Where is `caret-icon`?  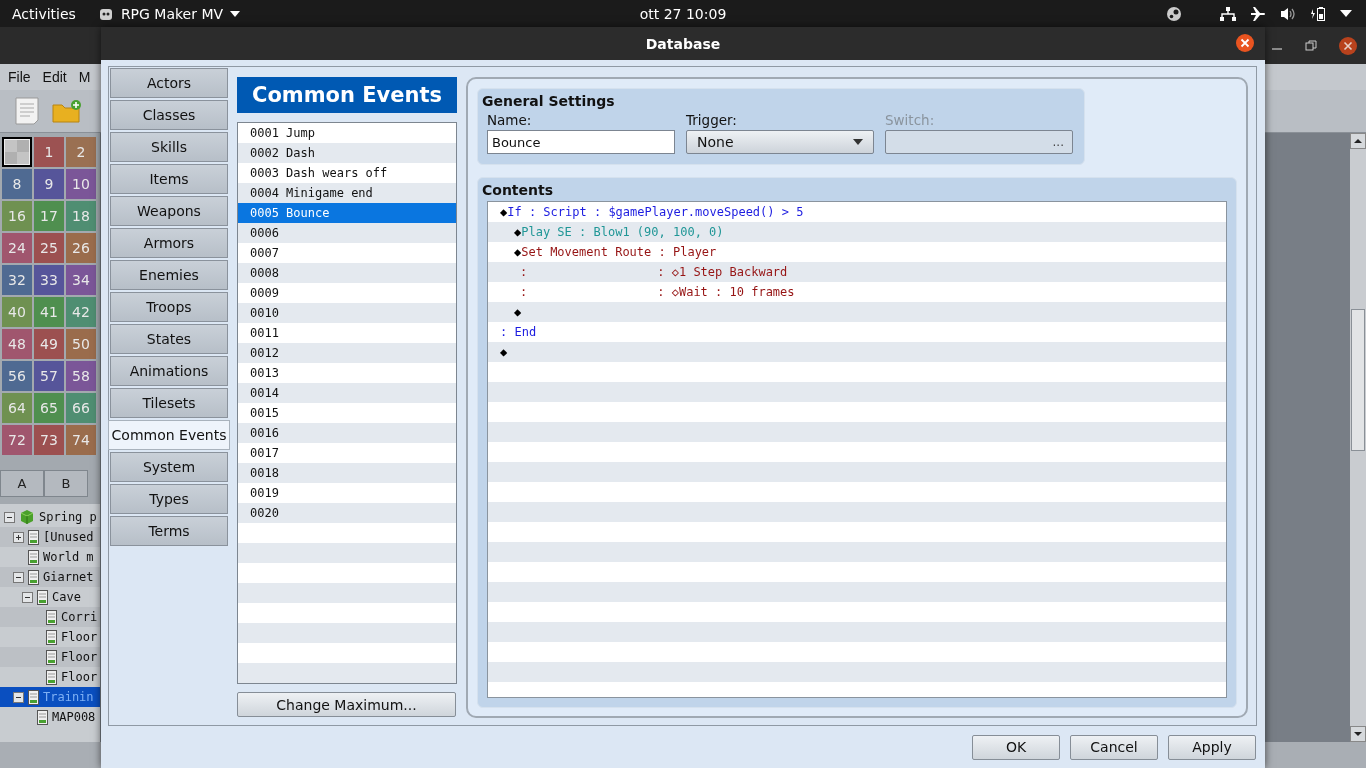 caret-icon is located at coordinates (1346, 13).